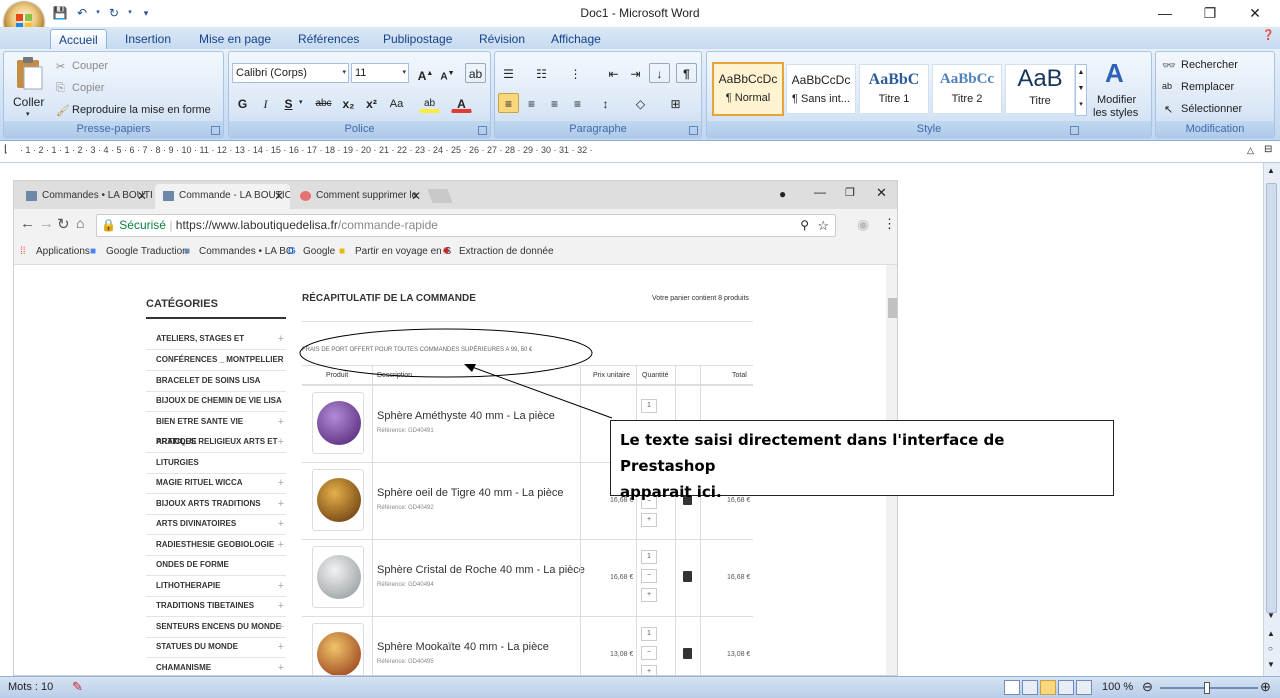 This screenshot has height=698, width=1280. What do you see at coordinates (371, 103) in the screenshot?
I see `superscript-button: x²` at bounding box center [371, 103].